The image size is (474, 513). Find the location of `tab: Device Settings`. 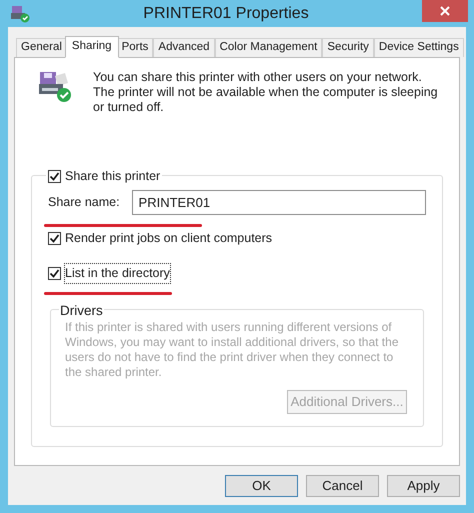

tab: Device Settings is located at coordinates (419, 47).